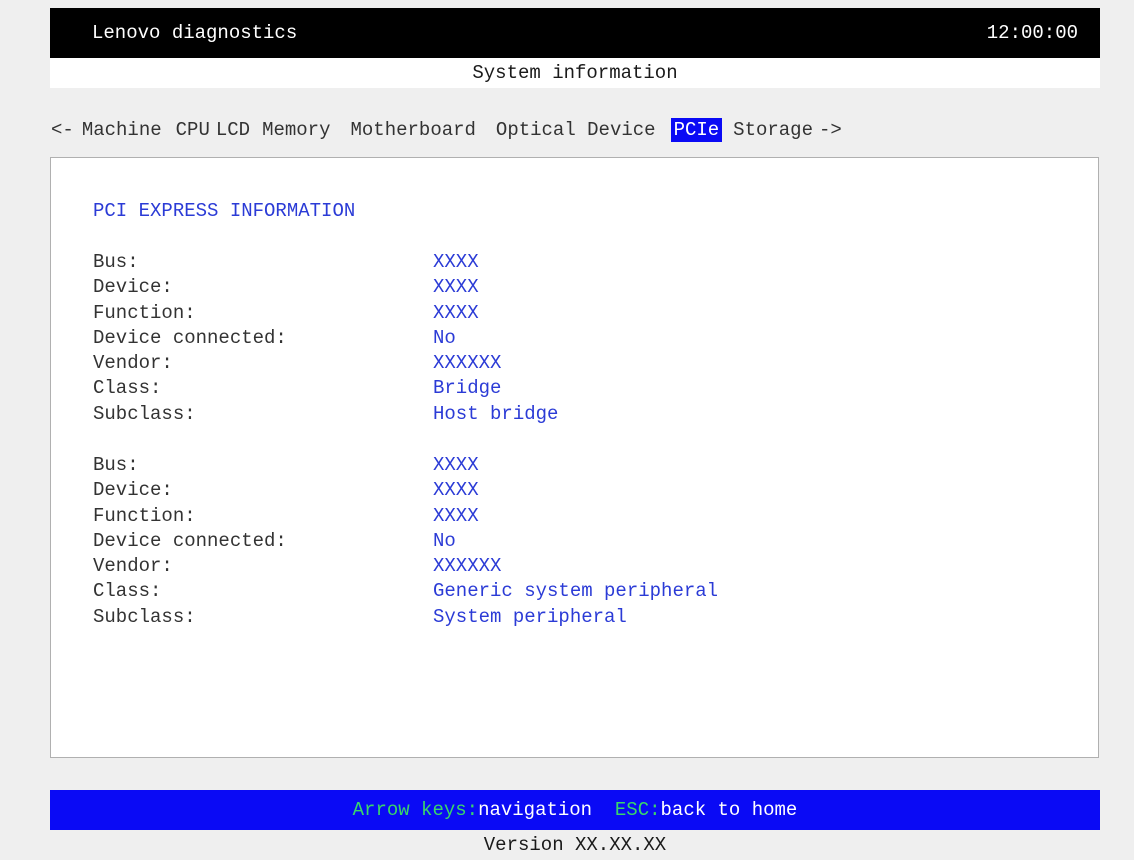 The height and width of the screenshot is (860, 1134). Describe the element at coordinates (575, 73) in the screenshot. I see `page-subtitle: System information` at that location.